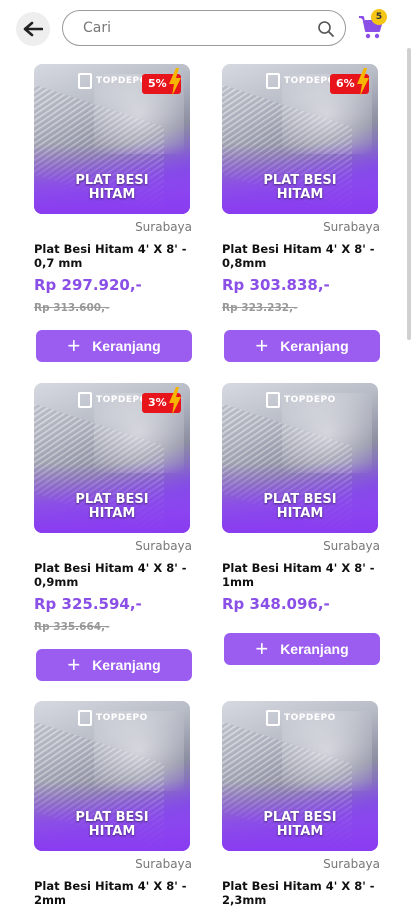 This screenshot has width=412, height=915. I want to click on product-price: Rp 325.594,-, so click(88, 604).